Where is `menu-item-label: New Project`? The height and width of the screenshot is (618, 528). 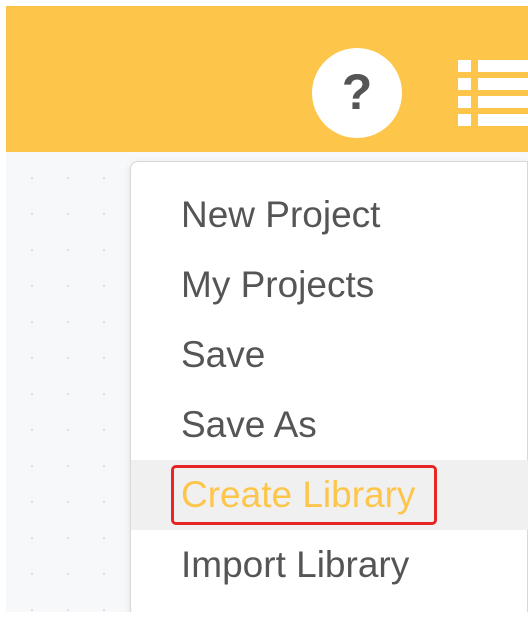
menu-item-label: New Project is located at coordinates (281, 214).